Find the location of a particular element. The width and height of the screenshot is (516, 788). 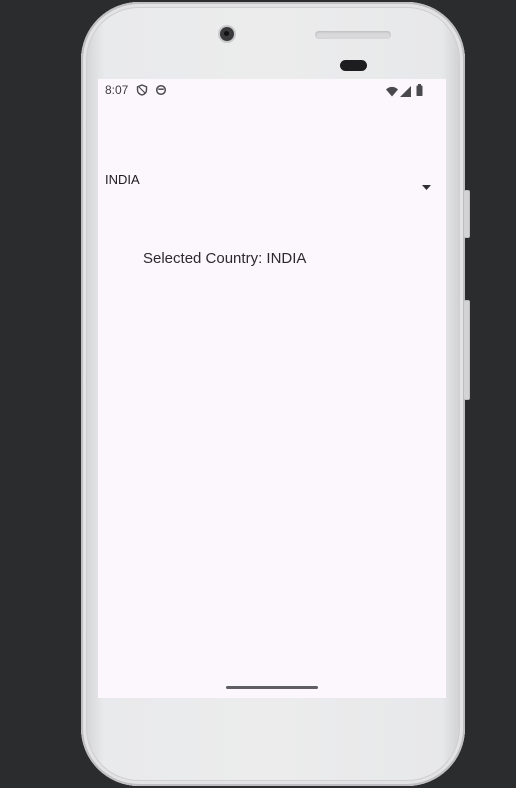

sync-icon is located at coordinates (161, 92).